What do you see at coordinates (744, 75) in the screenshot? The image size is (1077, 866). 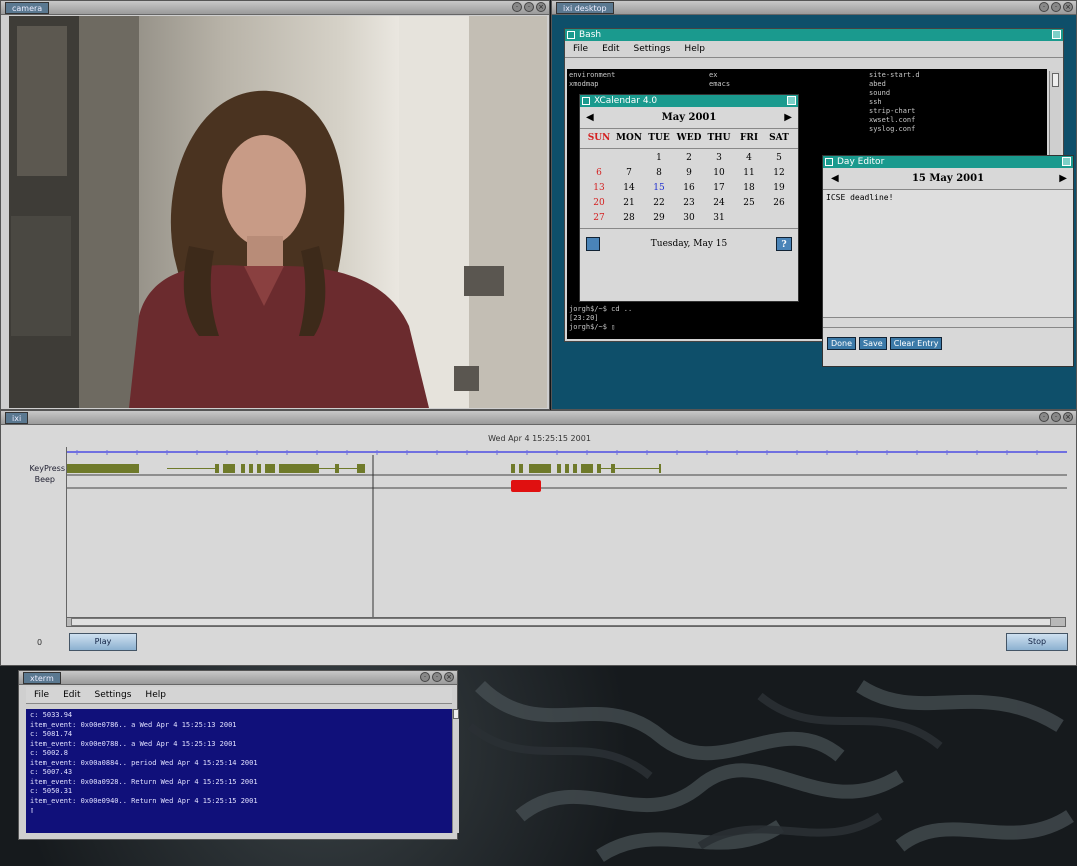 I see `list-item: environment ex site-start.d` at bounding box center [744, 75].